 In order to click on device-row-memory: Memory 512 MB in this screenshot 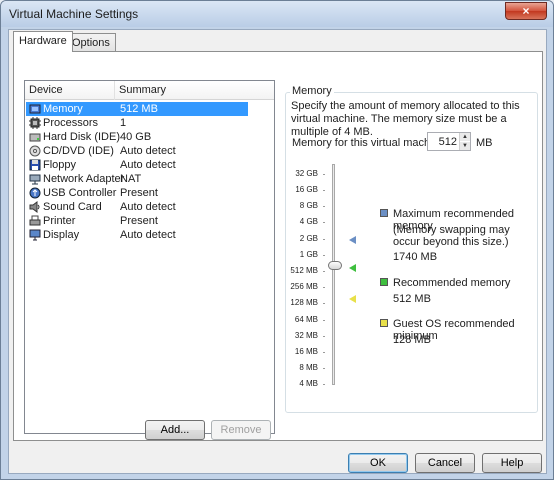, I will do `click(137, 109)`.